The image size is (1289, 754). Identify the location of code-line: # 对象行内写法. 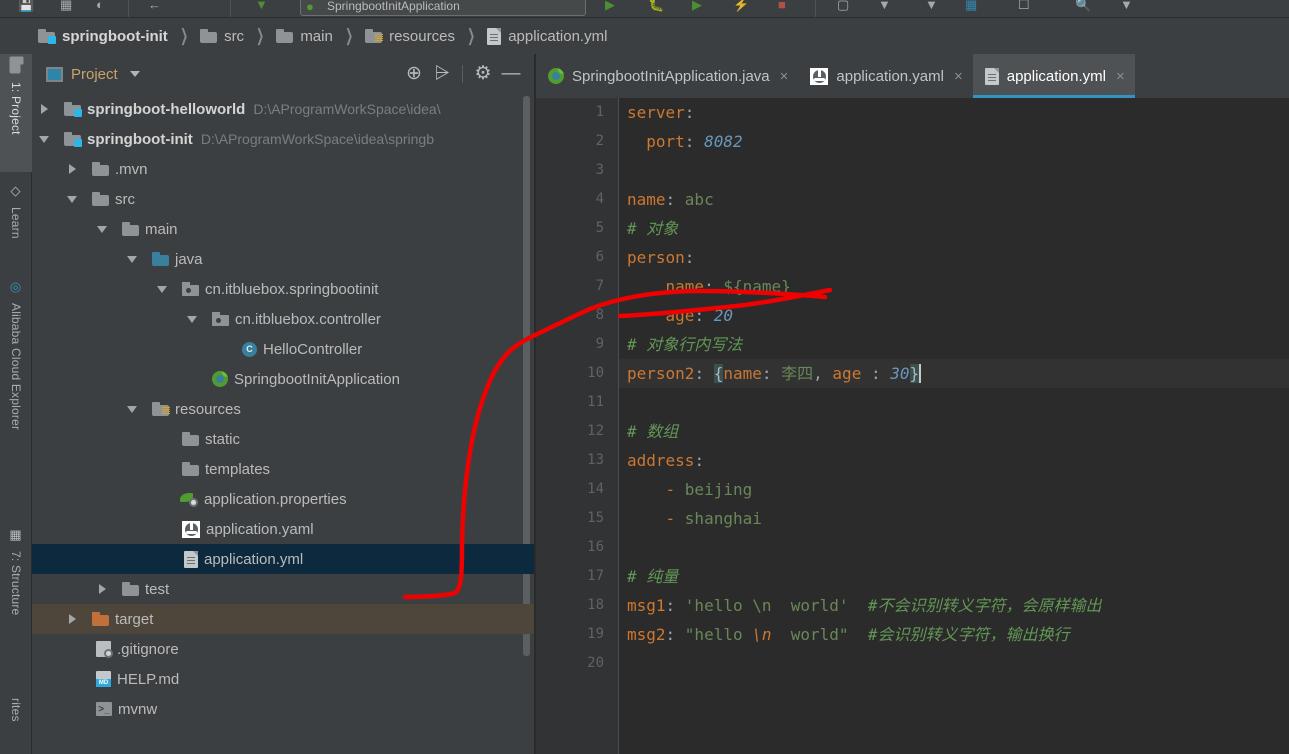
(954, 344).